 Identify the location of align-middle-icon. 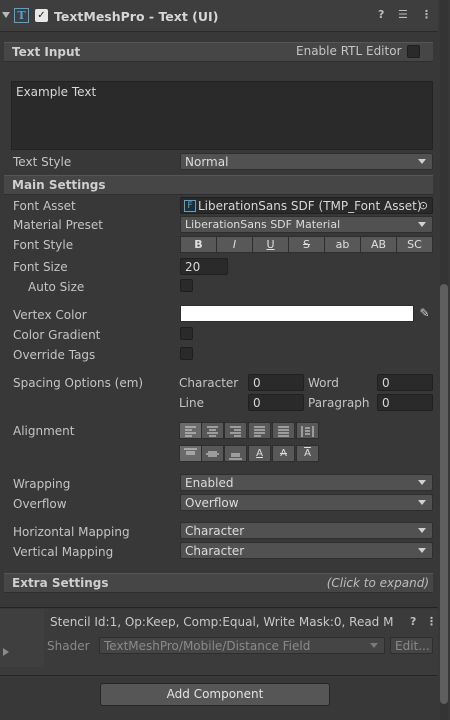
(212, 454).